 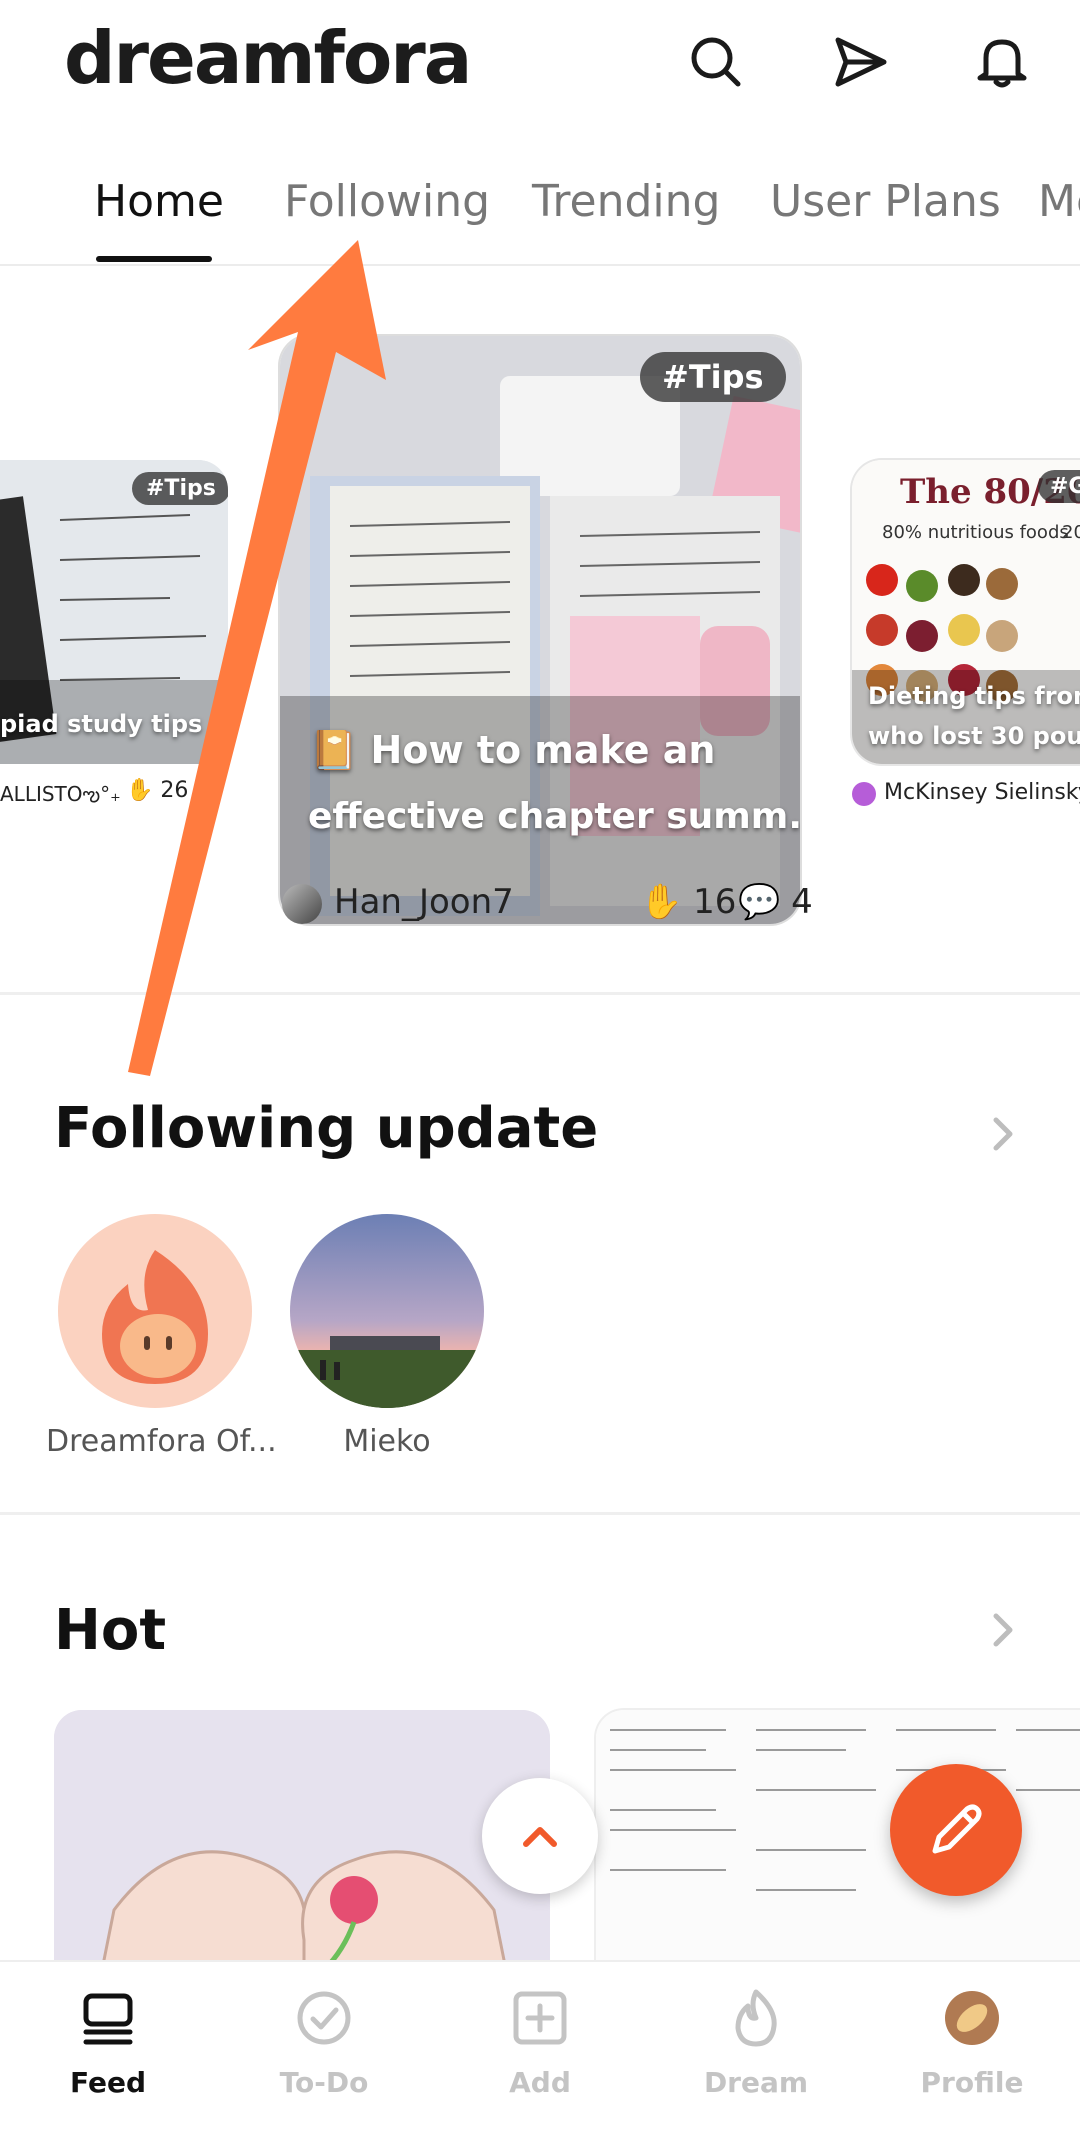 I want to click on tab-me: Me, so click(x=1059, y=201).